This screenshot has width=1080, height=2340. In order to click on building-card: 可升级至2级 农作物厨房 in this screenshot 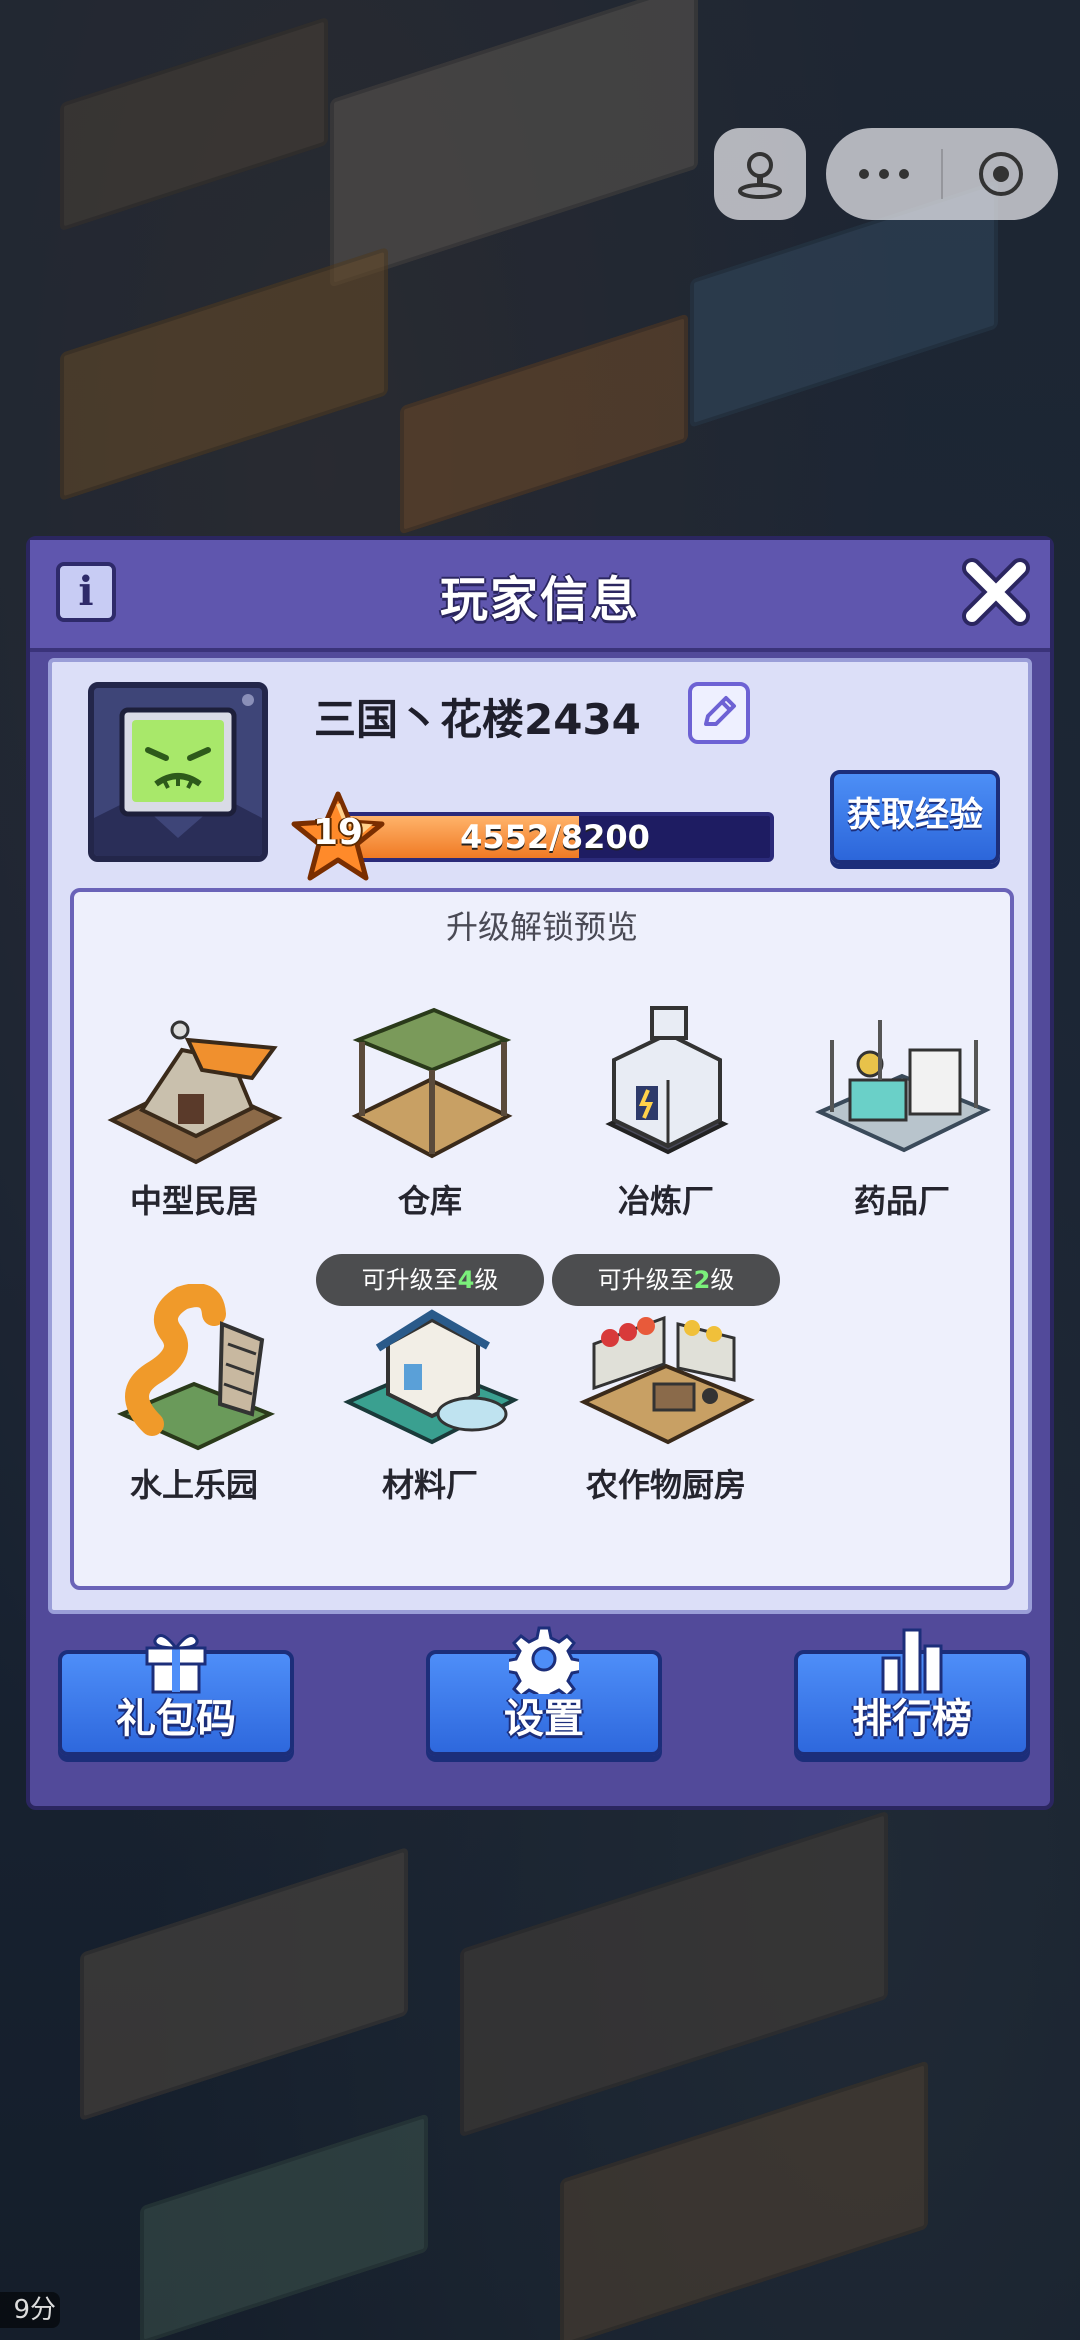, I will do `click(666, 1389)`.